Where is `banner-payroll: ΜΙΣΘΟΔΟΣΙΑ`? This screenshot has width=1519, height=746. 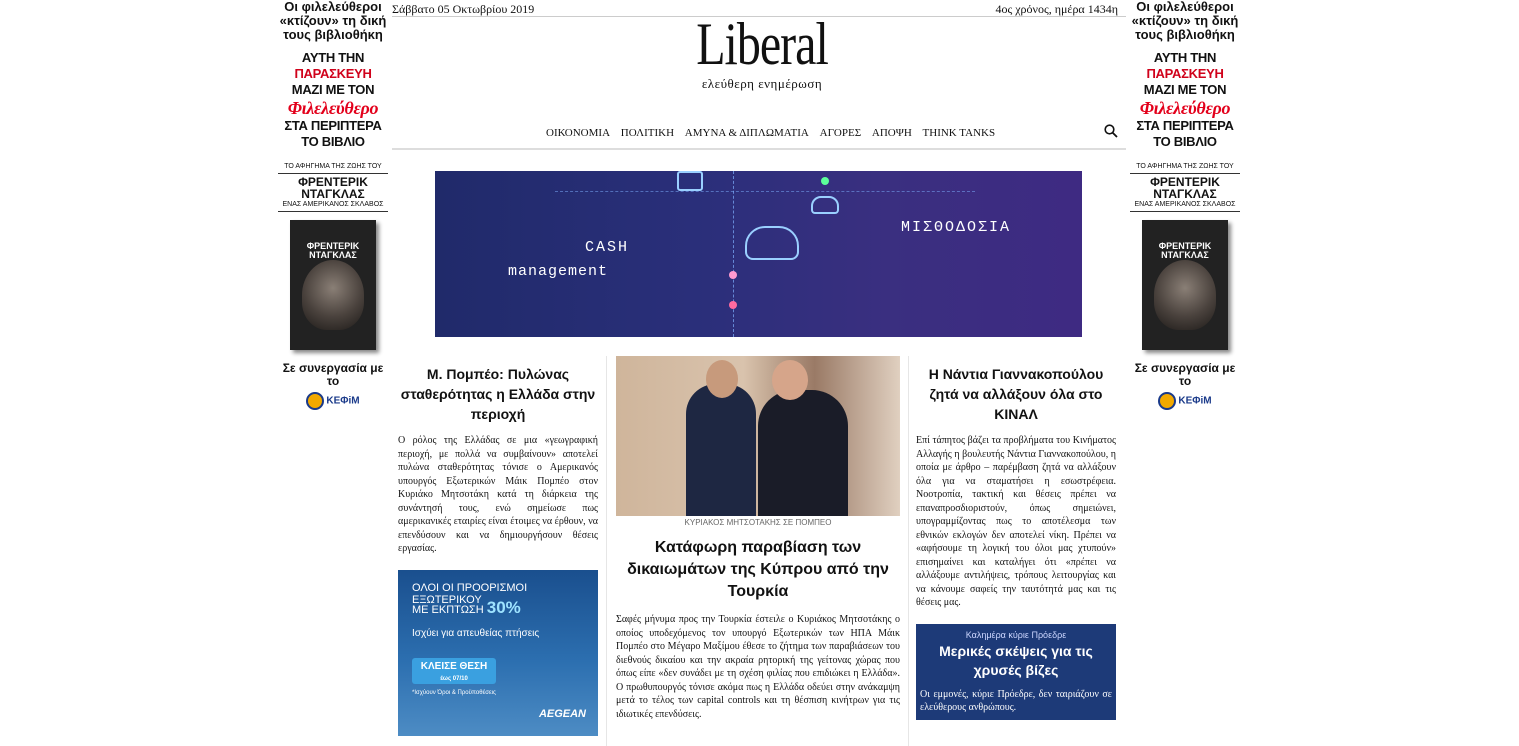 banner-payroll: ΜΙΣΘΟΔΟΣΙΑ is located at coordinates (956, 227).